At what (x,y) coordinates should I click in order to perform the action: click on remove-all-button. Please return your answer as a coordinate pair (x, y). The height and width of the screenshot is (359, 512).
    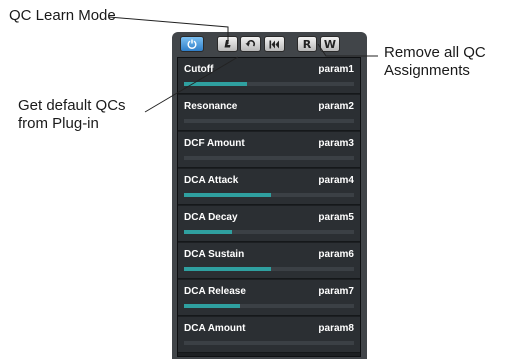
    Looking at the image, I should click on (274, 44).